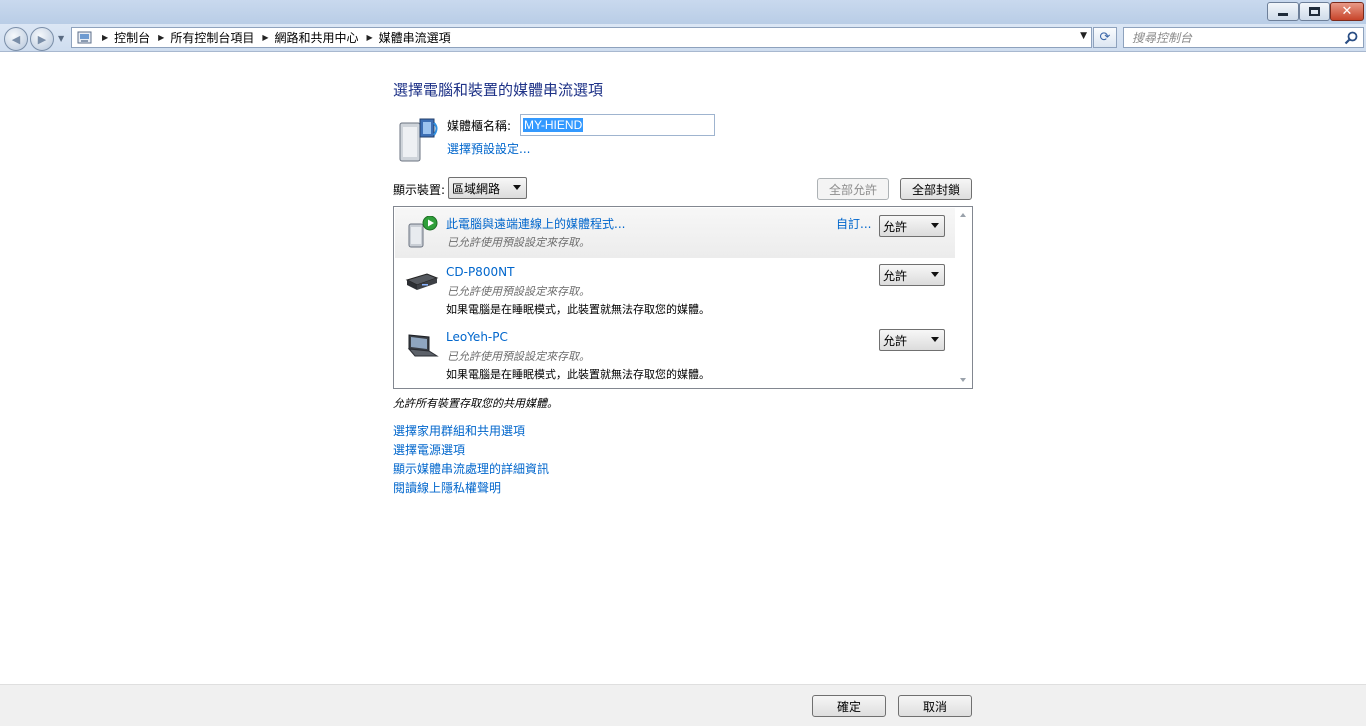  I want to click on page-title: 選擇電腦和裝置的媒體串流選項, so click(498, 90).